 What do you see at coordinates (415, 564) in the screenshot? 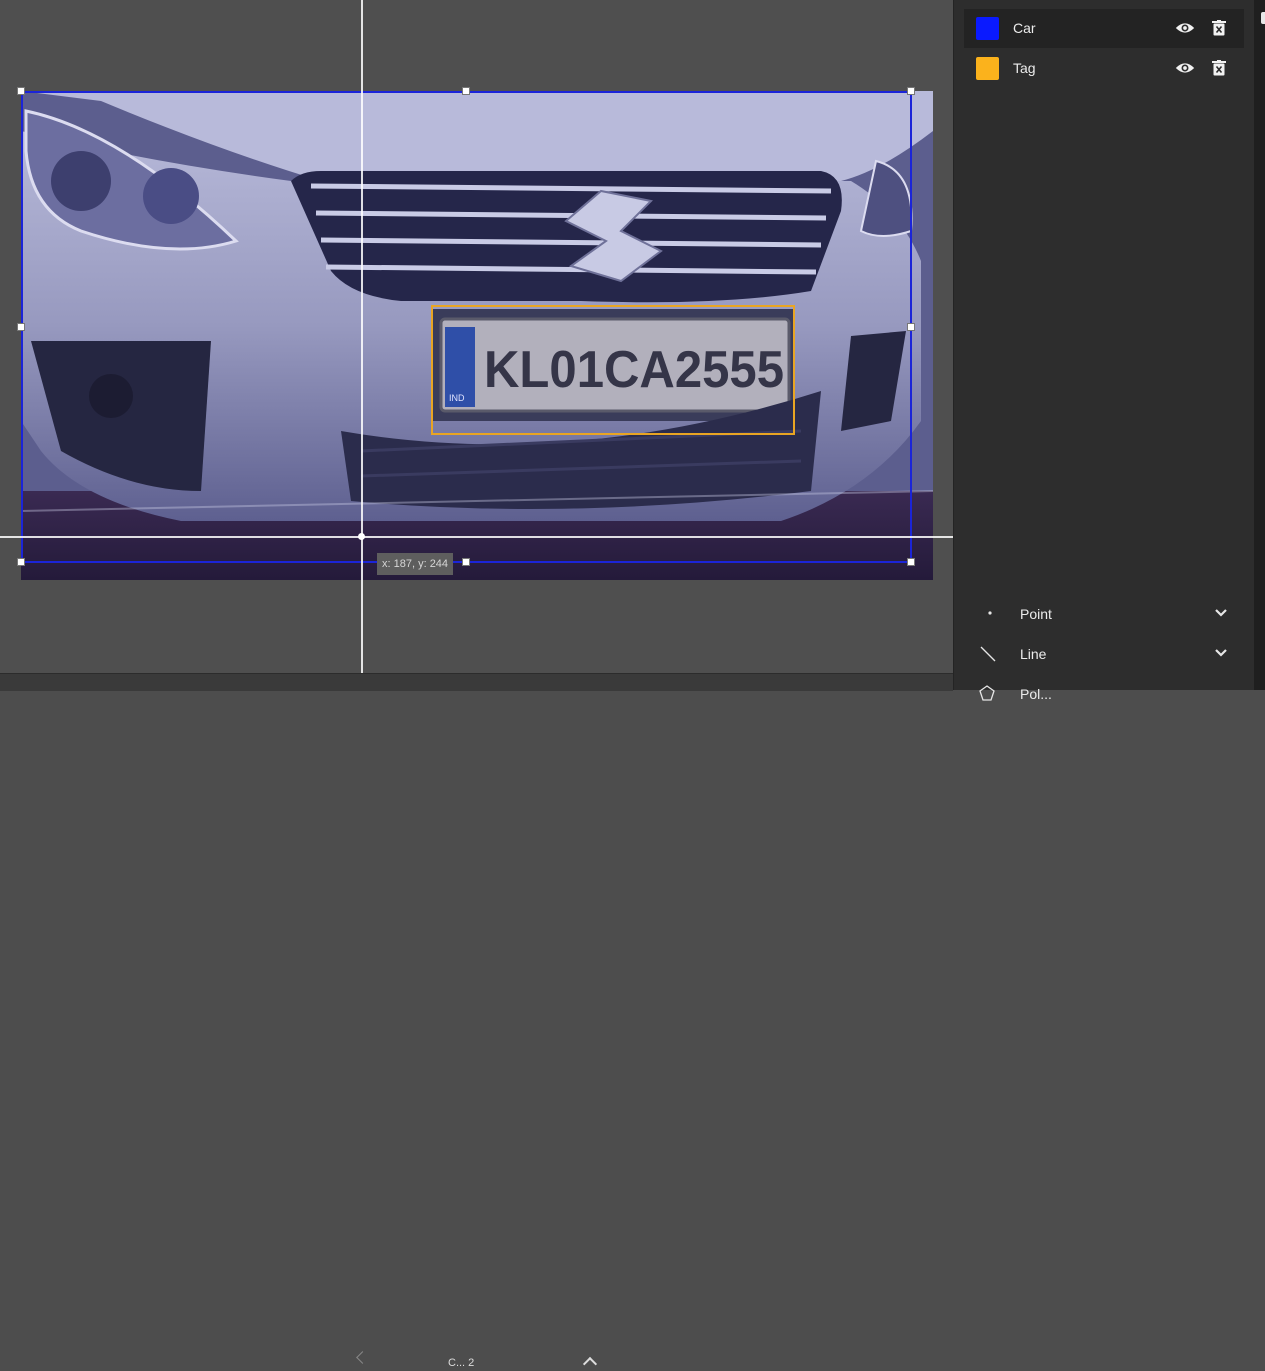
I see `cursor-coordinates: x: 187, y: 244` at bounding box center [415, 564].